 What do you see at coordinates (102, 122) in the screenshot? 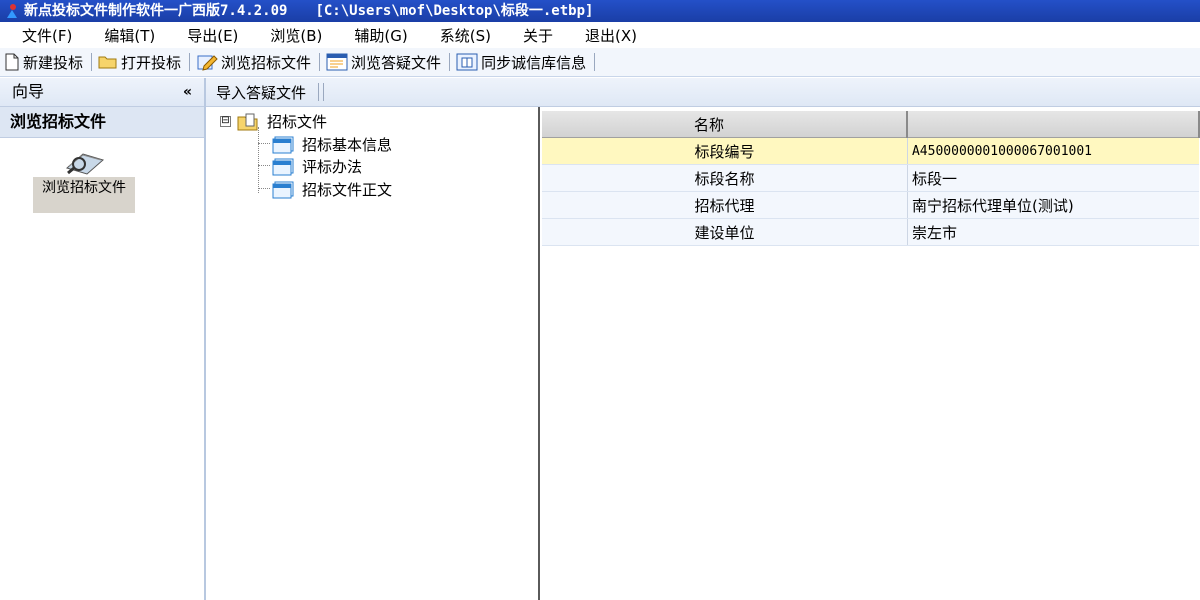
I see `nav-section-title: 浏览招标文件` at bounding box center [102, 122].